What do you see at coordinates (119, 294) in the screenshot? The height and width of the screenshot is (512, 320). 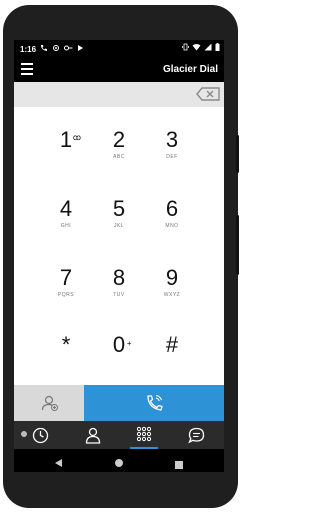 I see `key-letters: TUV` at bounding box center [119, 294].